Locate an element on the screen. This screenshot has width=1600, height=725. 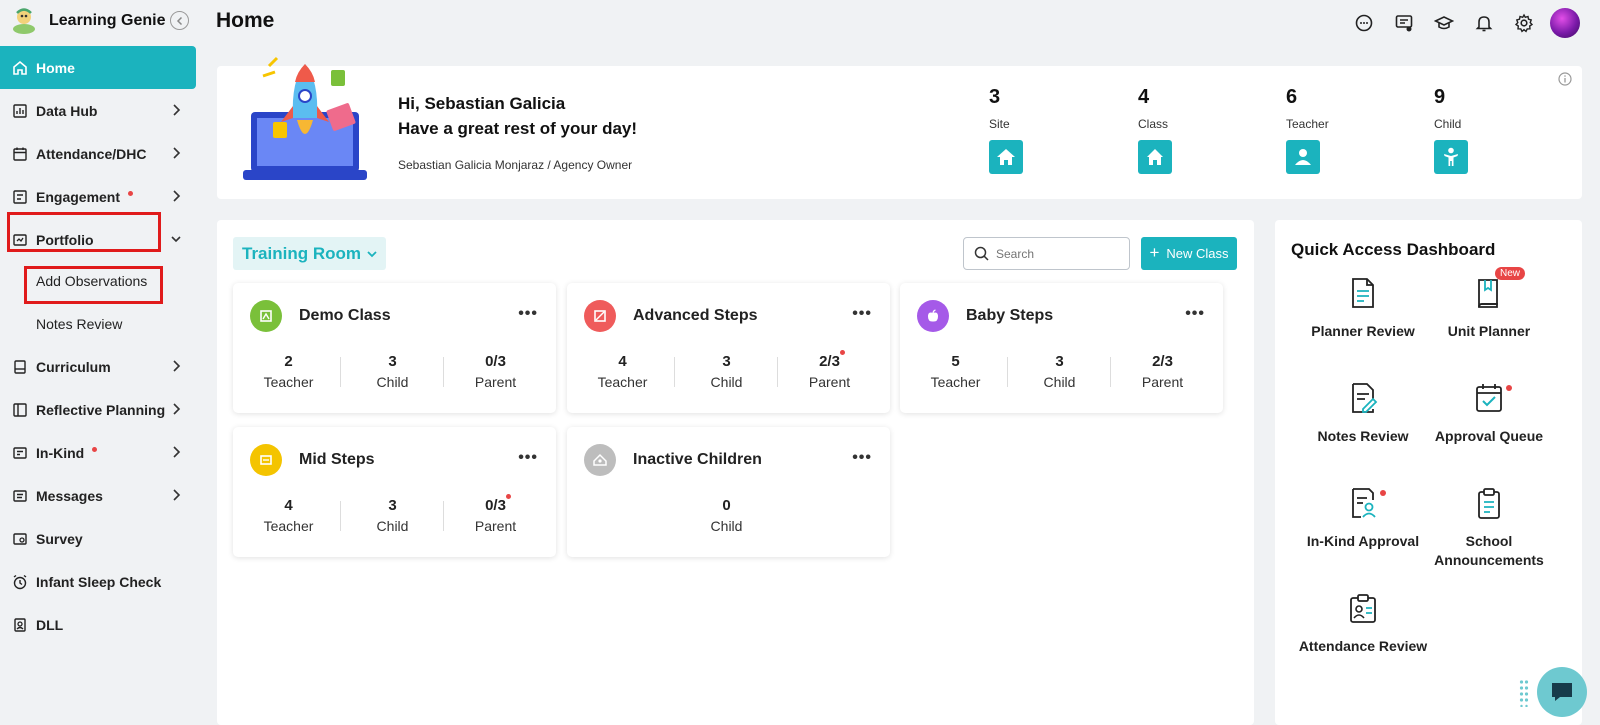
plus-icon: + is located at coordinates (1154, 252).